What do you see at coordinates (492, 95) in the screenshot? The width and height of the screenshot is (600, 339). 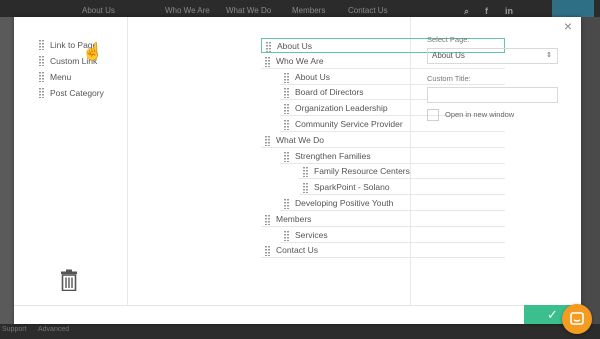 I see `custom-title-input` at bounding box center [492, 95].